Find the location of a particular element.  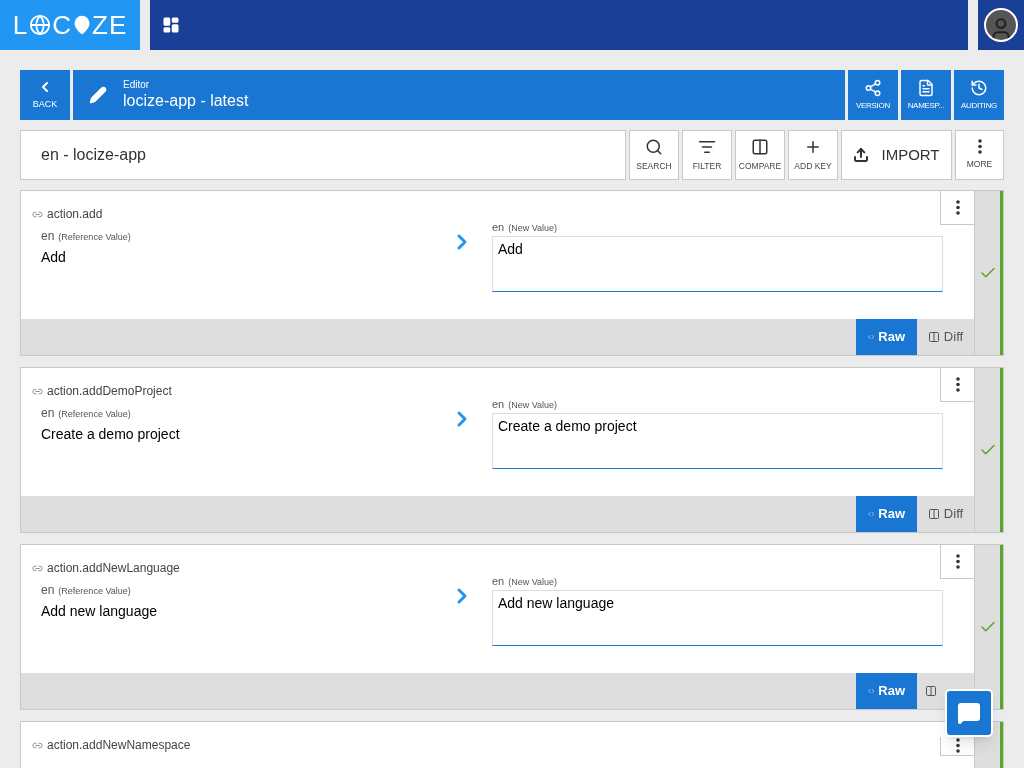

dashboard-icon is located at coordinates (171, 25).